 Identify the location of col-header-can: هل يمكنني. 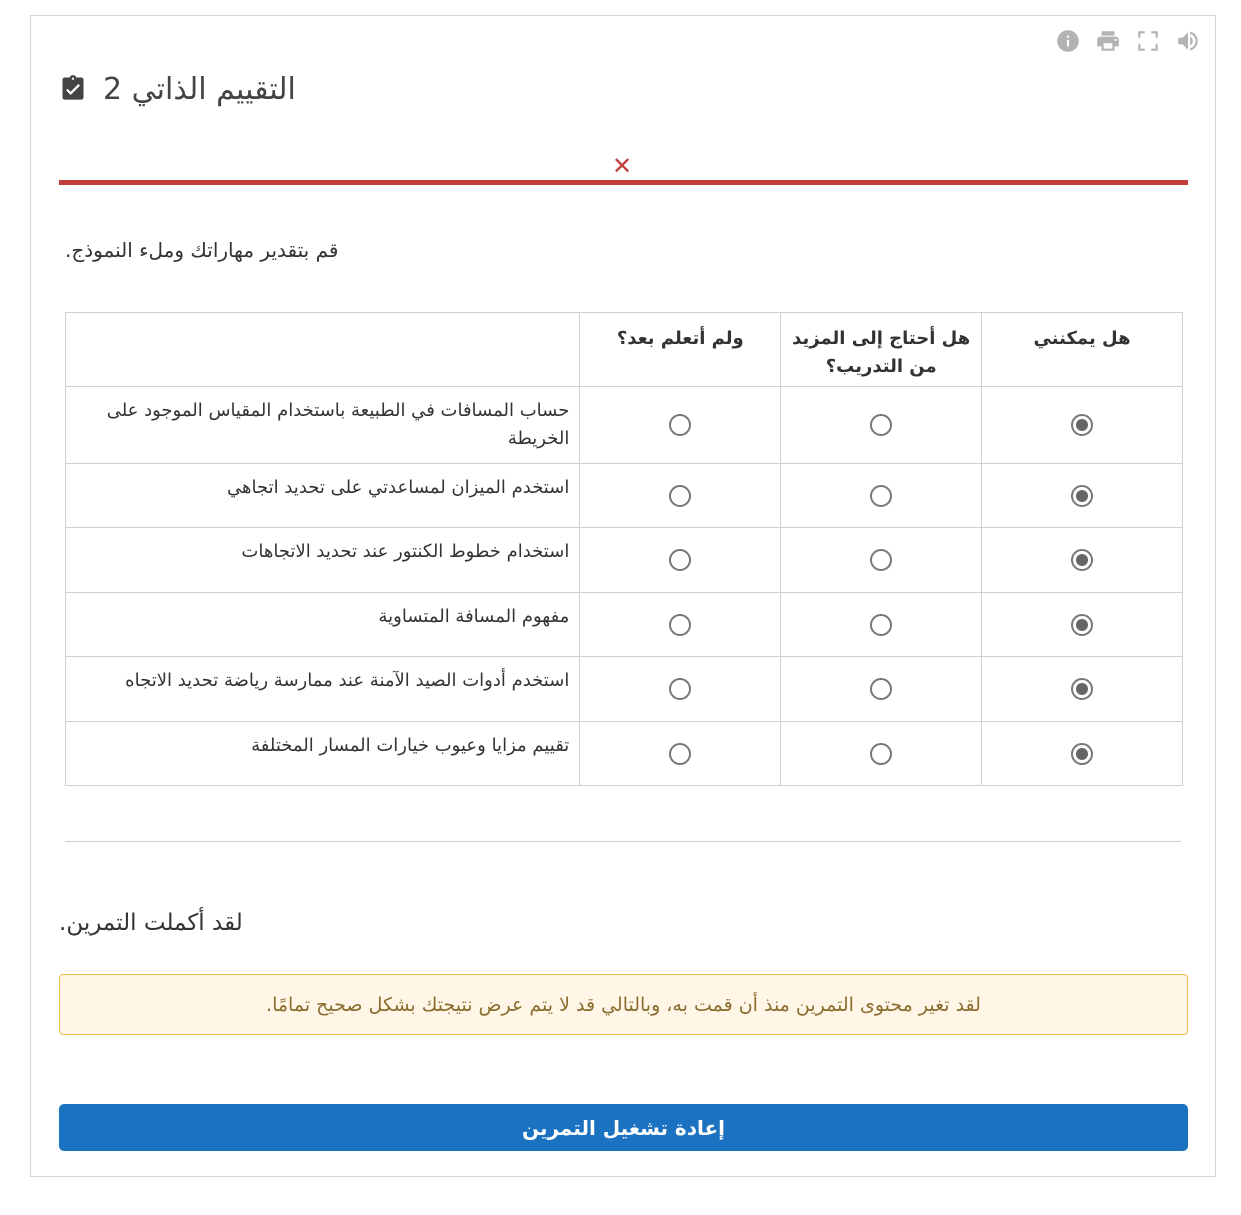
(1082, 349).